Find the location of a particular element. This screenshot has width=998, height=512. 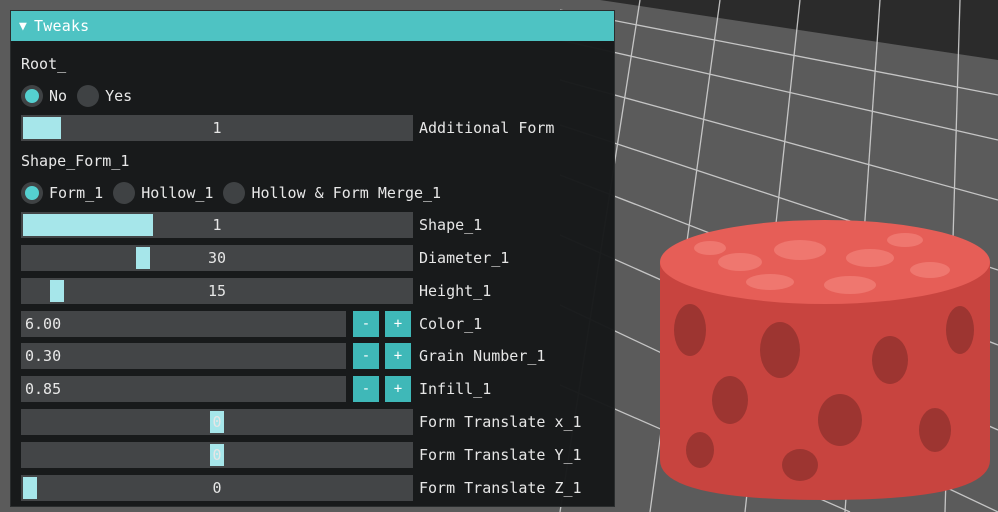

infill-label: Infill_1 is located at coordinates (455, 389).